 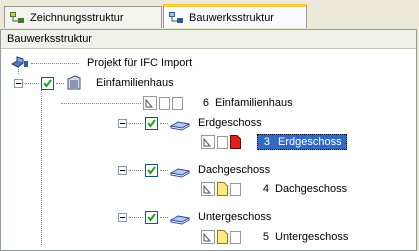 What do you see at coordinates (254, 103) in the screenshot?
I see `file-label: Einfamilienhaus` at bounding box center [254, 103].